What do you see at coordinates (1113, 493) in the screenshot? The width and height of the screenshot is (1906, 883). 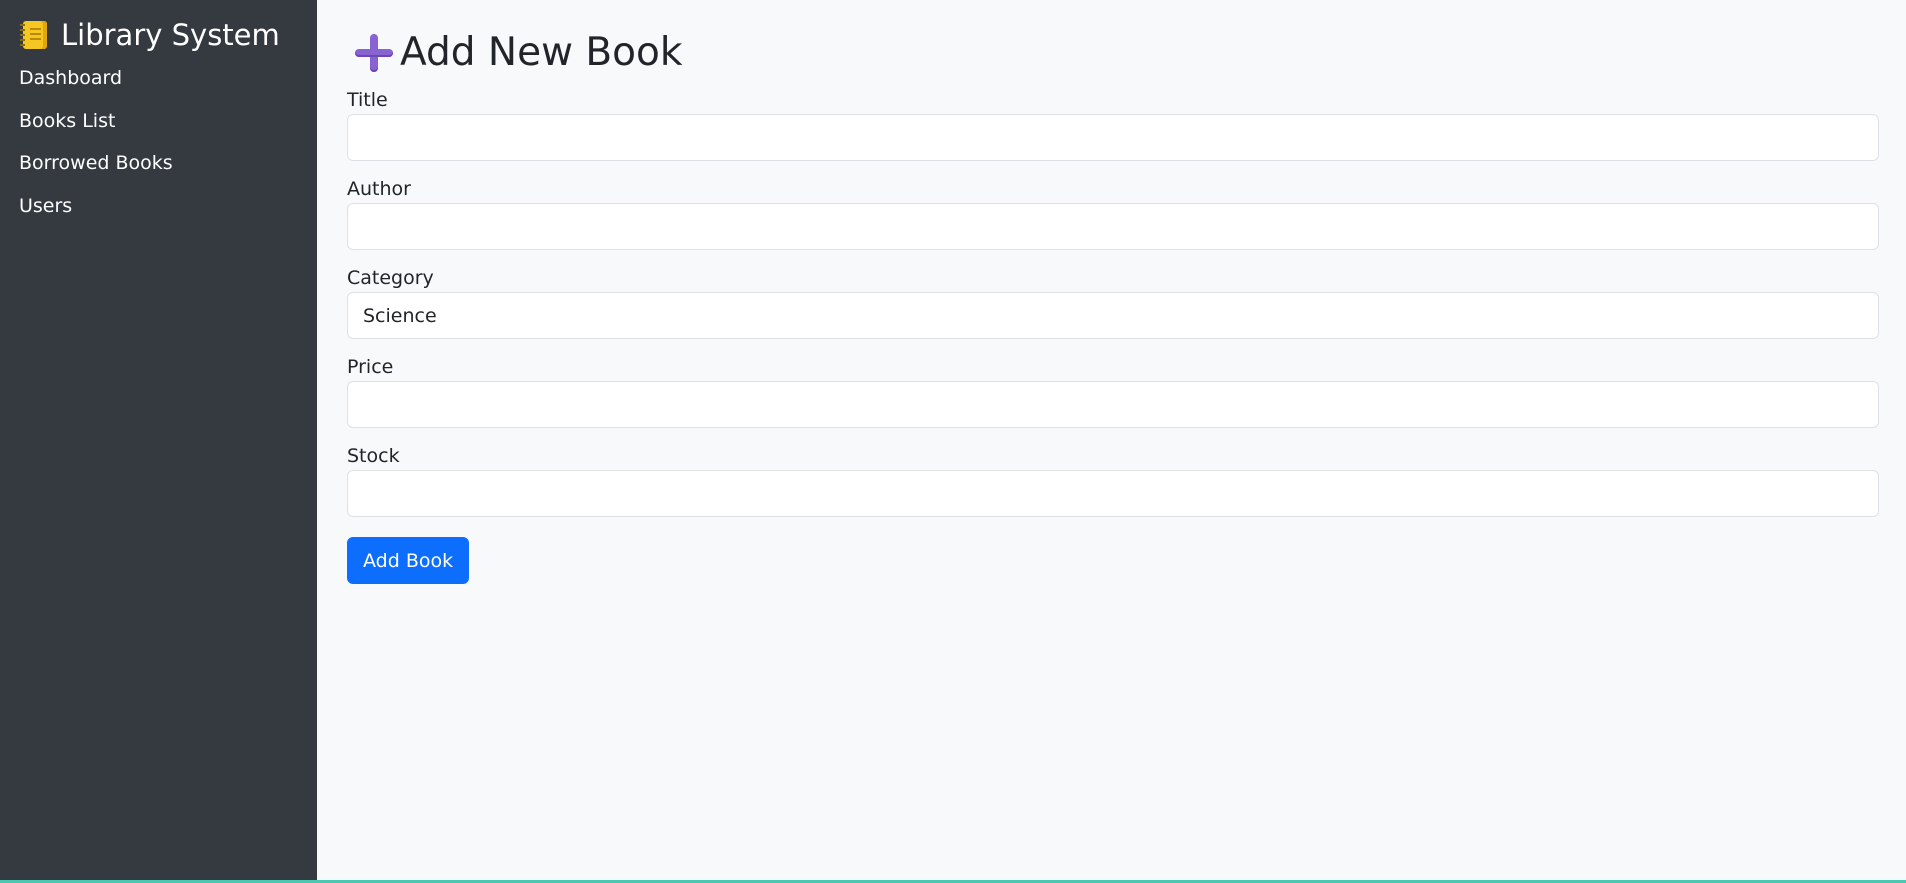 I see `stock-input` at bounding box center [1113, 493].